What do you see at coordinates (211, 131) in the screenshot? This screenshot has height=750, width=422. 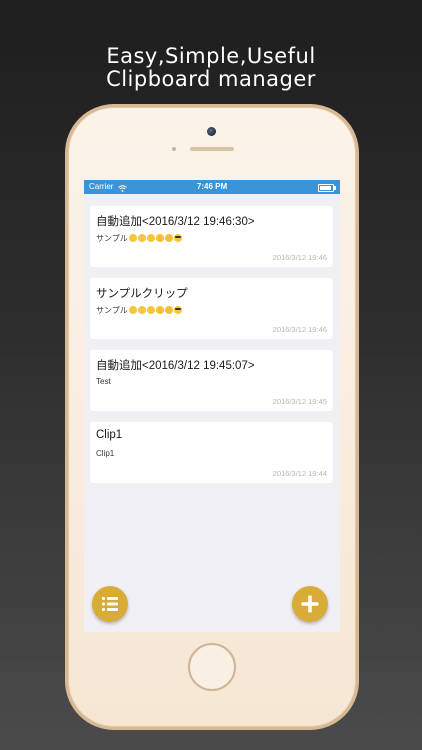 I see `front-camera` at bounding box center [211, 131].